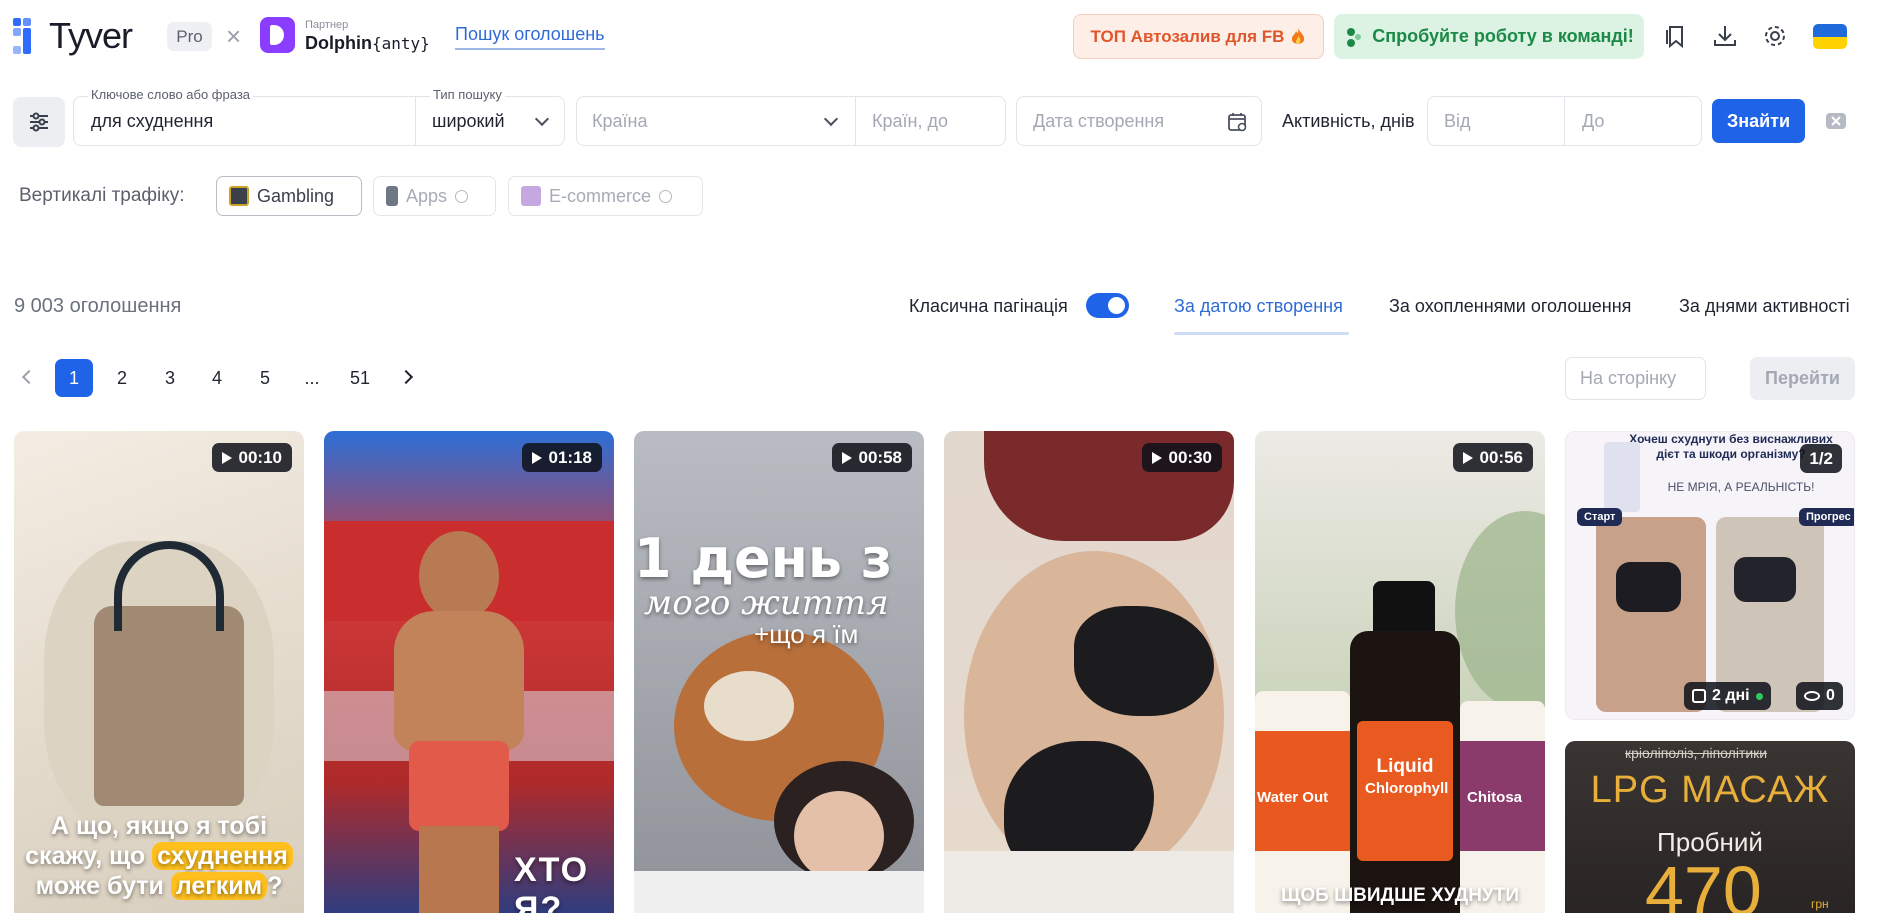 This screenshot has width=1889, height=913. What do you see at coordinates (469, 672) in the screenshot?
I see `ad-card: 01:18 ХТО Я?` at bounding box center [469, 672].